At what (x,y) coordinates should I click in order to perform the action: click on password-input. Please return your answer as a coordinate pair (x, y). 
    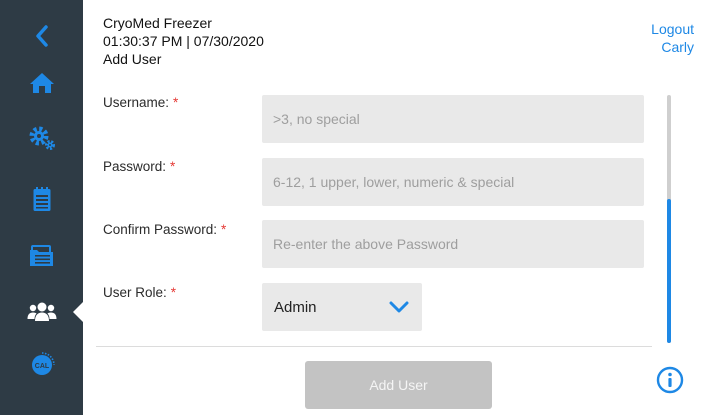
    Looking at the image, I should click on (453, 182).